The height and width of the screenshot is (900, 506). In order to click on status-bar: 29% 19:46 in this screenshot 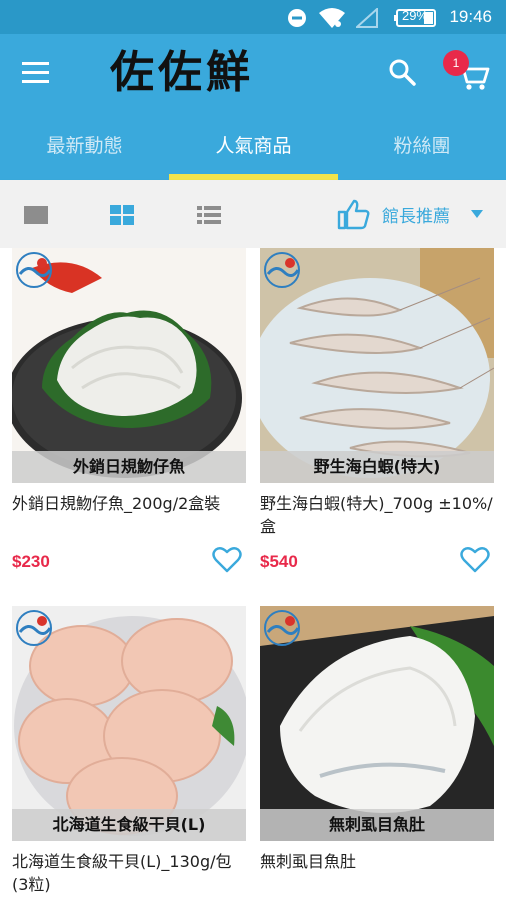, I will do `click(253, 17)`.